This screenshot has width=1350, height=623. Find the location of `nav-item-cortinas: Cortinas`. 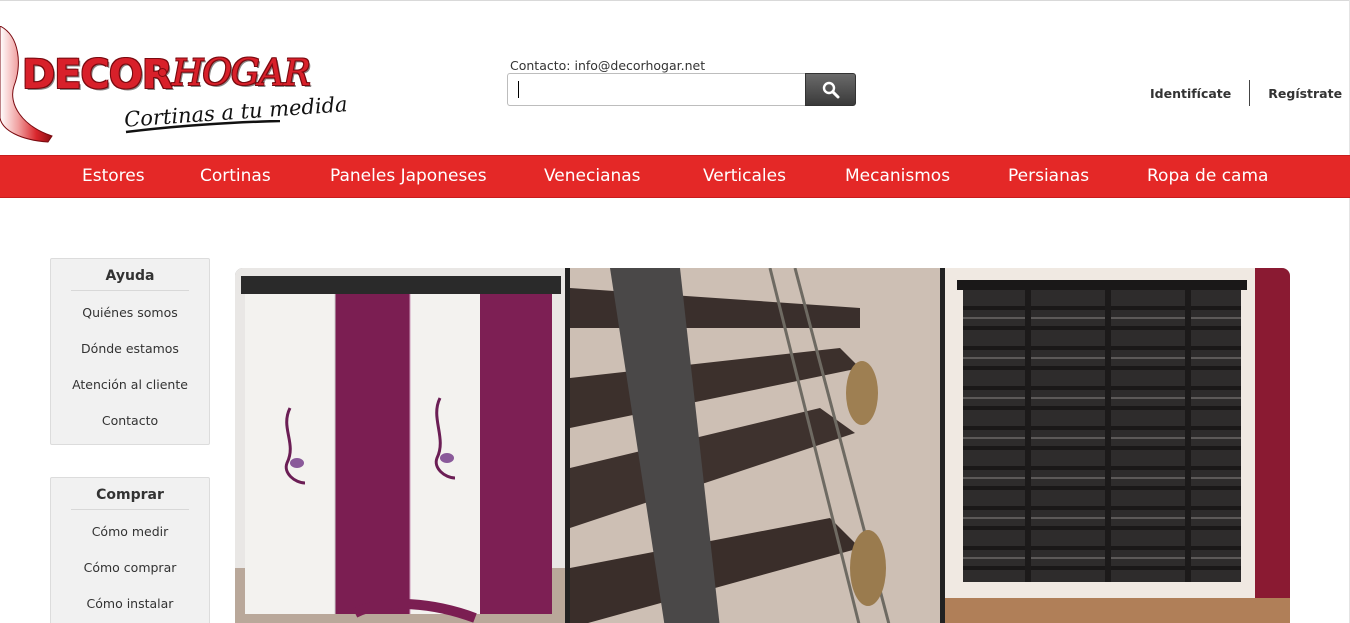

nav-item-cortinas: Cortinas is located at coordinates (235, 176).